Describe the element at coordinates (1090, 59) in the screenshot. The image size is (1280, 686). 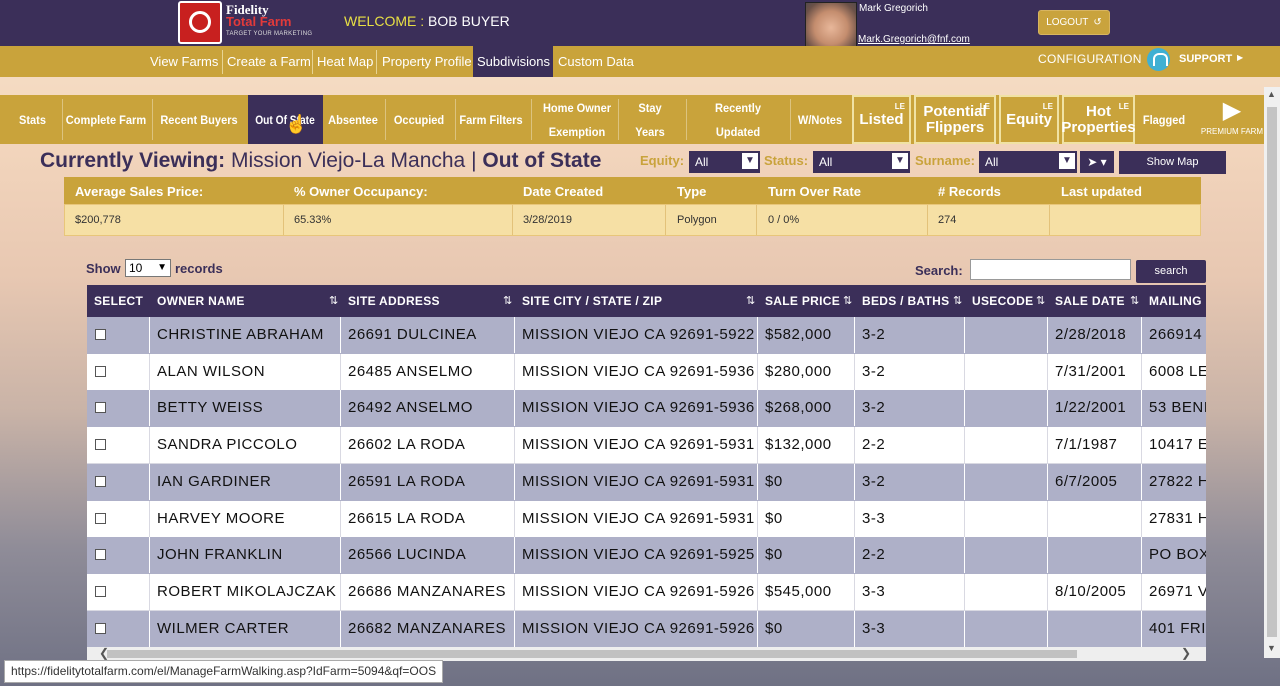
I see `configuration-link: CONFIGURATION` at that location.